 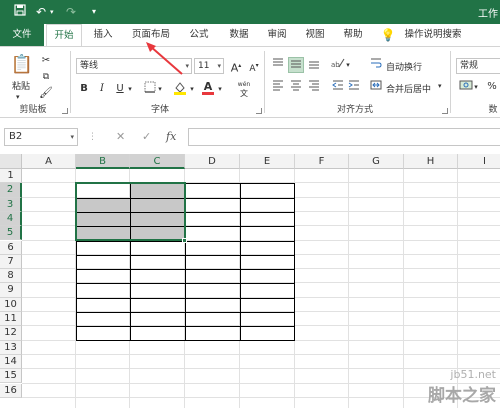 What do you see at coordinates (11, 362) in the screenshot?
I see `row-header-14: 14` at bounding box center [11, 362].